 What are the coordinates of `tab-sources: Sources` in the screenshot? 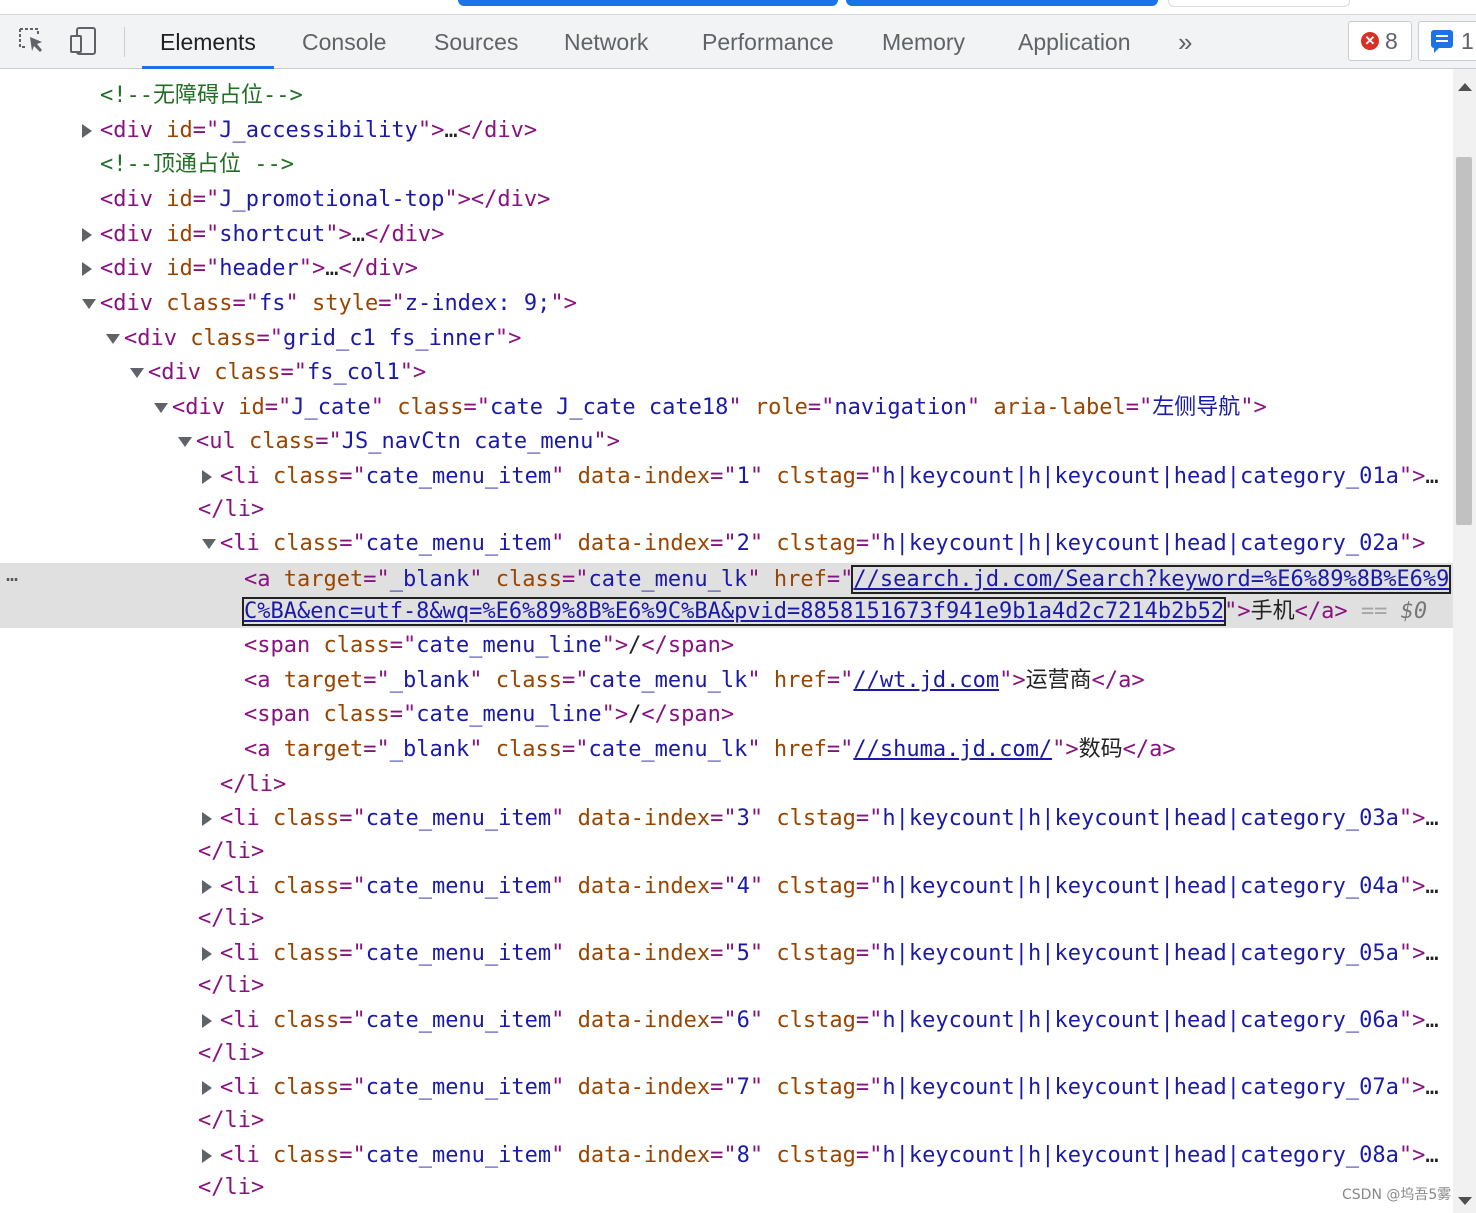 It's located at (476, 41).